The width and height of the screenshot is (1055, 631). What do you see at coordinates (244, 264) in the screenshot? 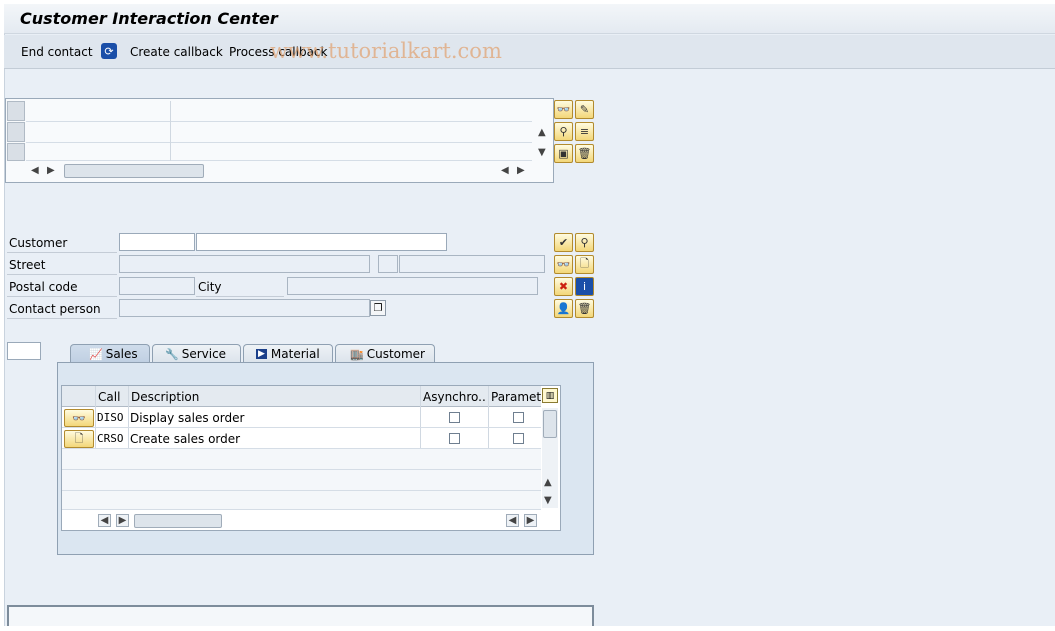
I see `street-field` at bounding box center [244, 264].